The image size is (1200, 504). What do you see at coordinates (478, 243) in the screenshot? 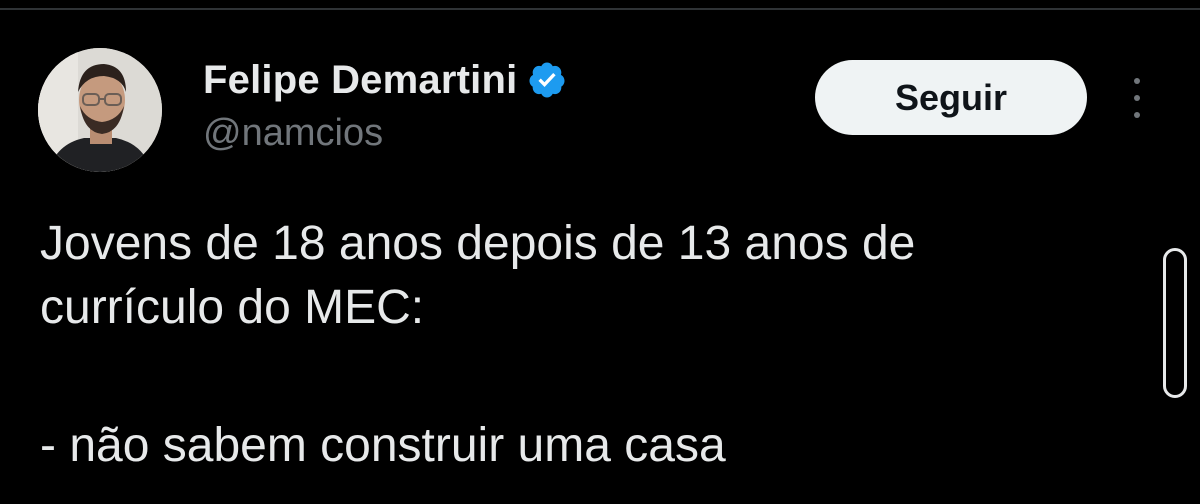
I see `tweet-line: Jovens de 18 anos depois de 13 anos de` at bounding box center [478, 243].